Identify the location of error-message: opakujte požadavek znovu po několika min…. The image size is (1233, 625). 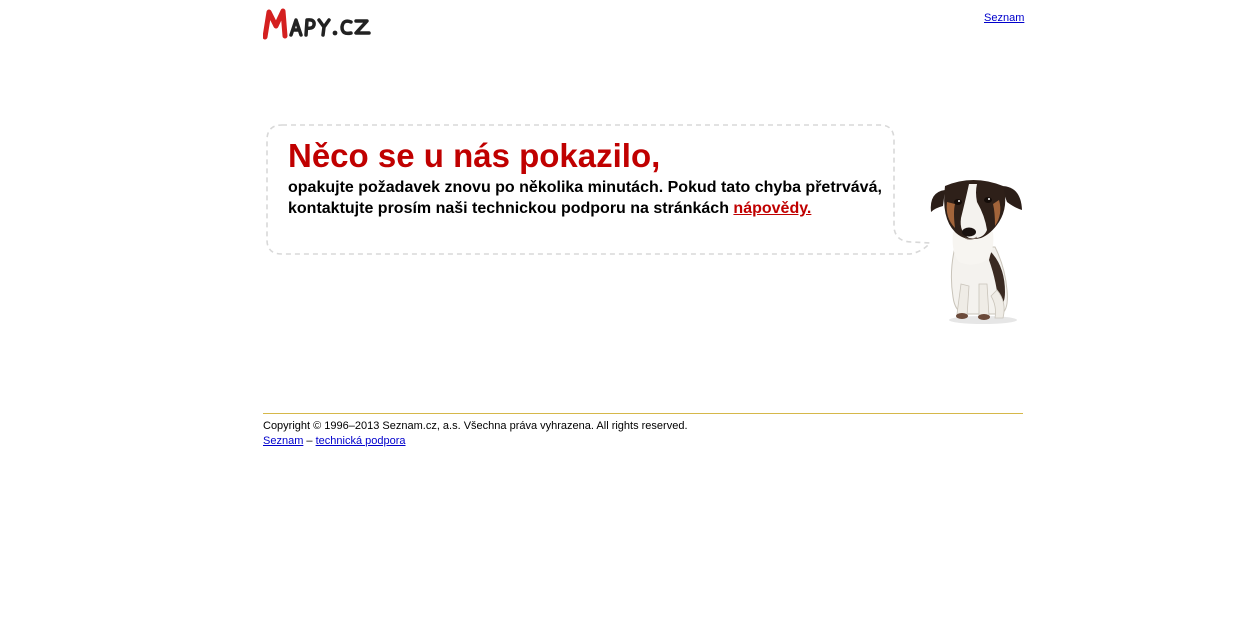
(588, 198).